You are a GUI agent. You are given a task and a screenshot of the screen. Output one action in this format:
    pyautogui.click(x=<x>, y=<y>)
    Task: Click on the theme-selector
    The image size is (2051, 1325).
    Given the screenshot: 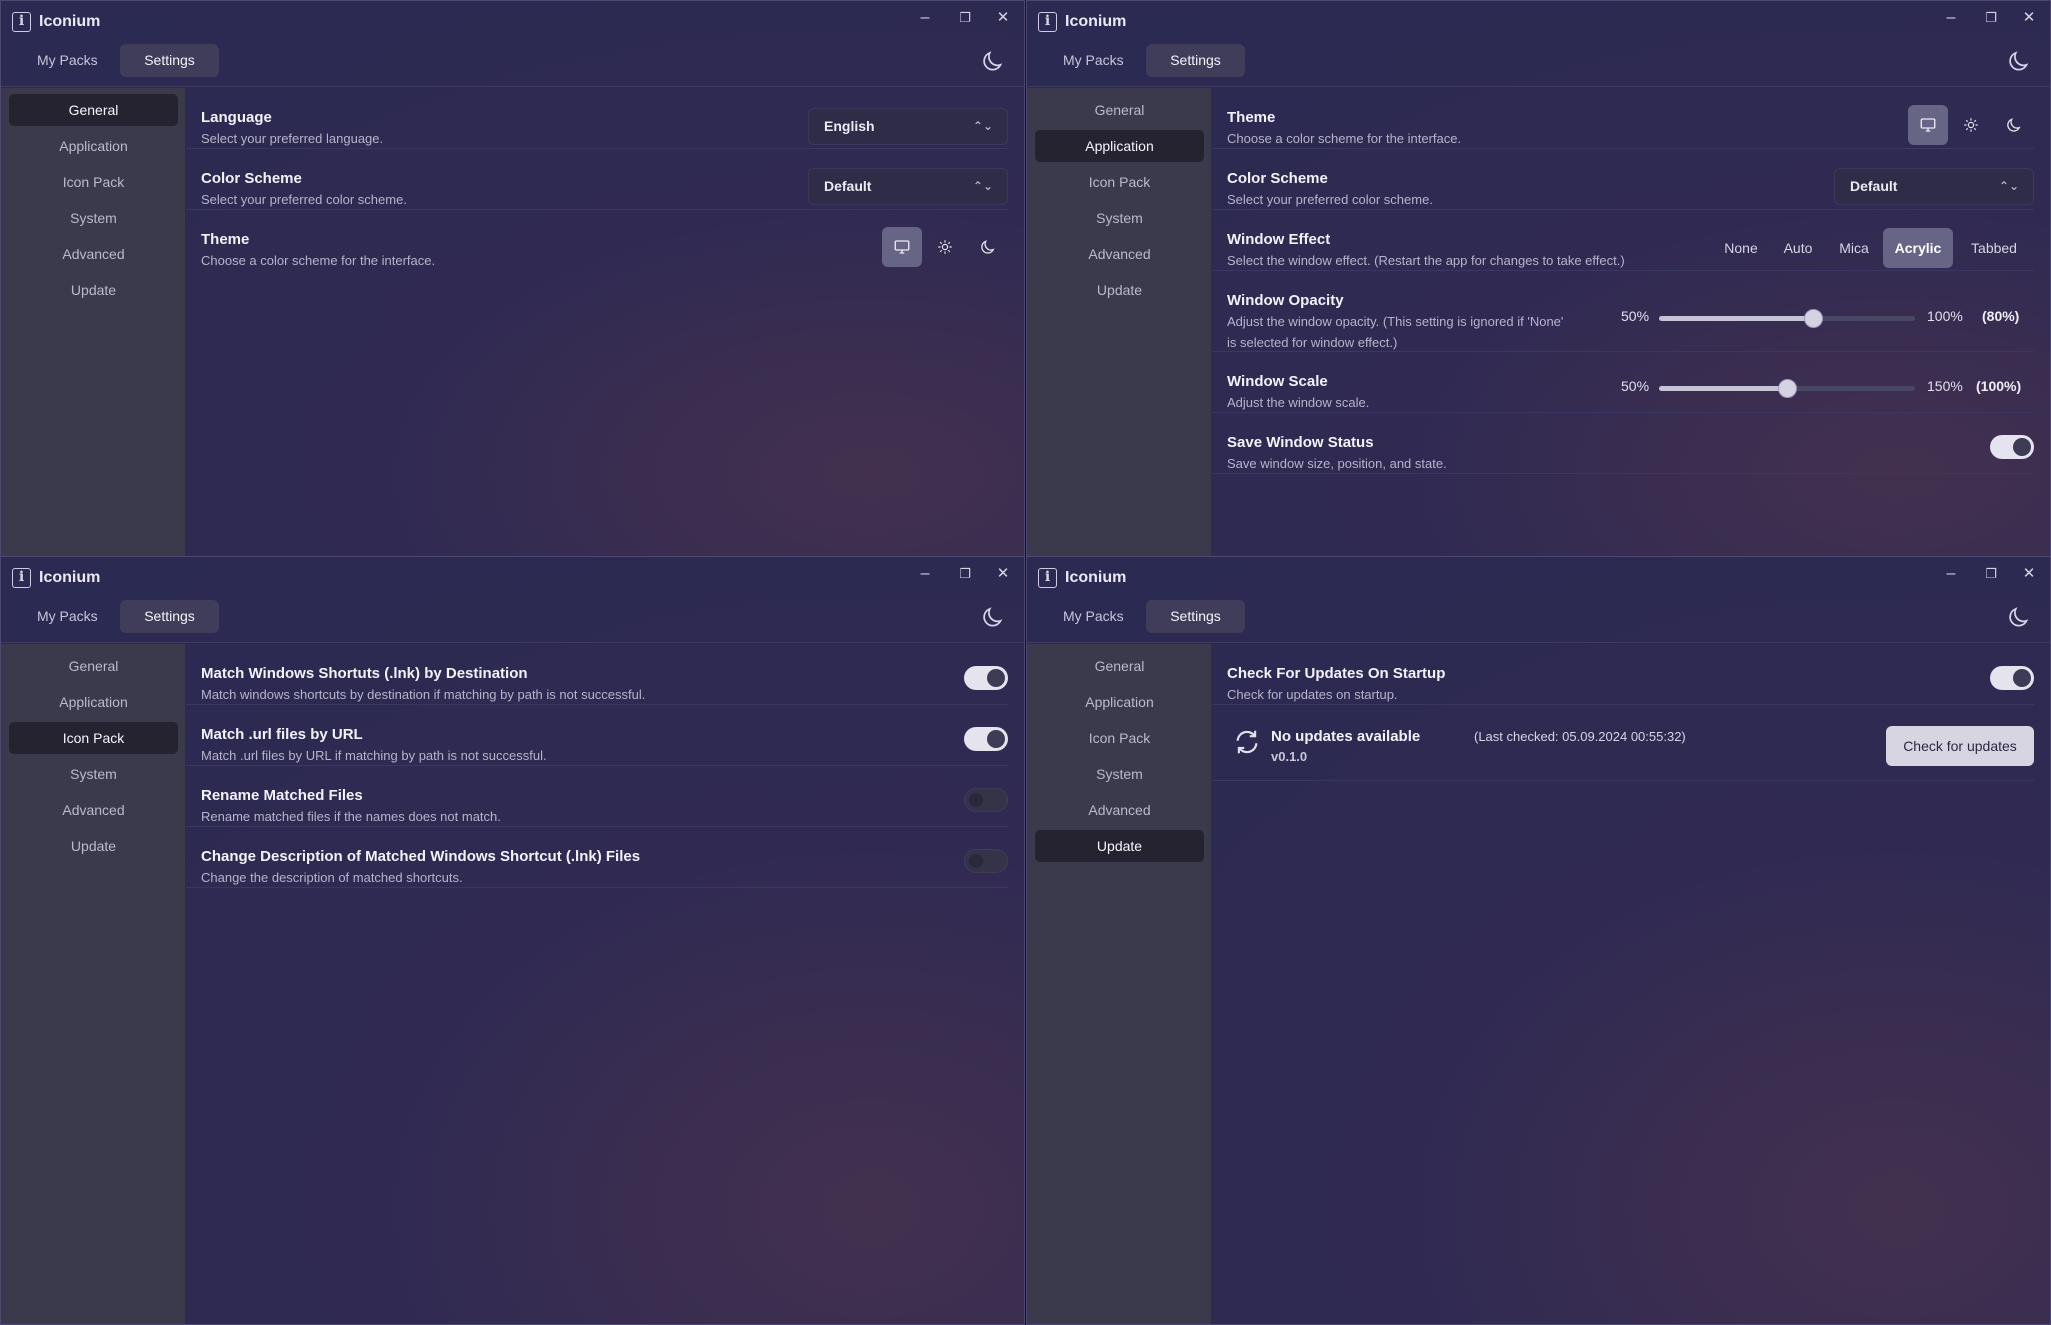 What is the action you would take?
    pyautogui.click(x=1971, y=125)
    